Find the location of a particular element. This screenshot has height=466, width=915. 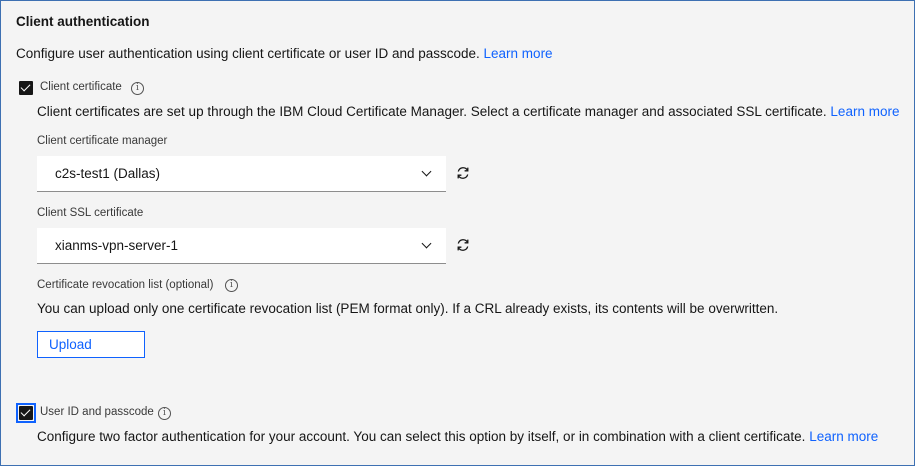

user-id-checkbox is located at coordinates (26, 413).